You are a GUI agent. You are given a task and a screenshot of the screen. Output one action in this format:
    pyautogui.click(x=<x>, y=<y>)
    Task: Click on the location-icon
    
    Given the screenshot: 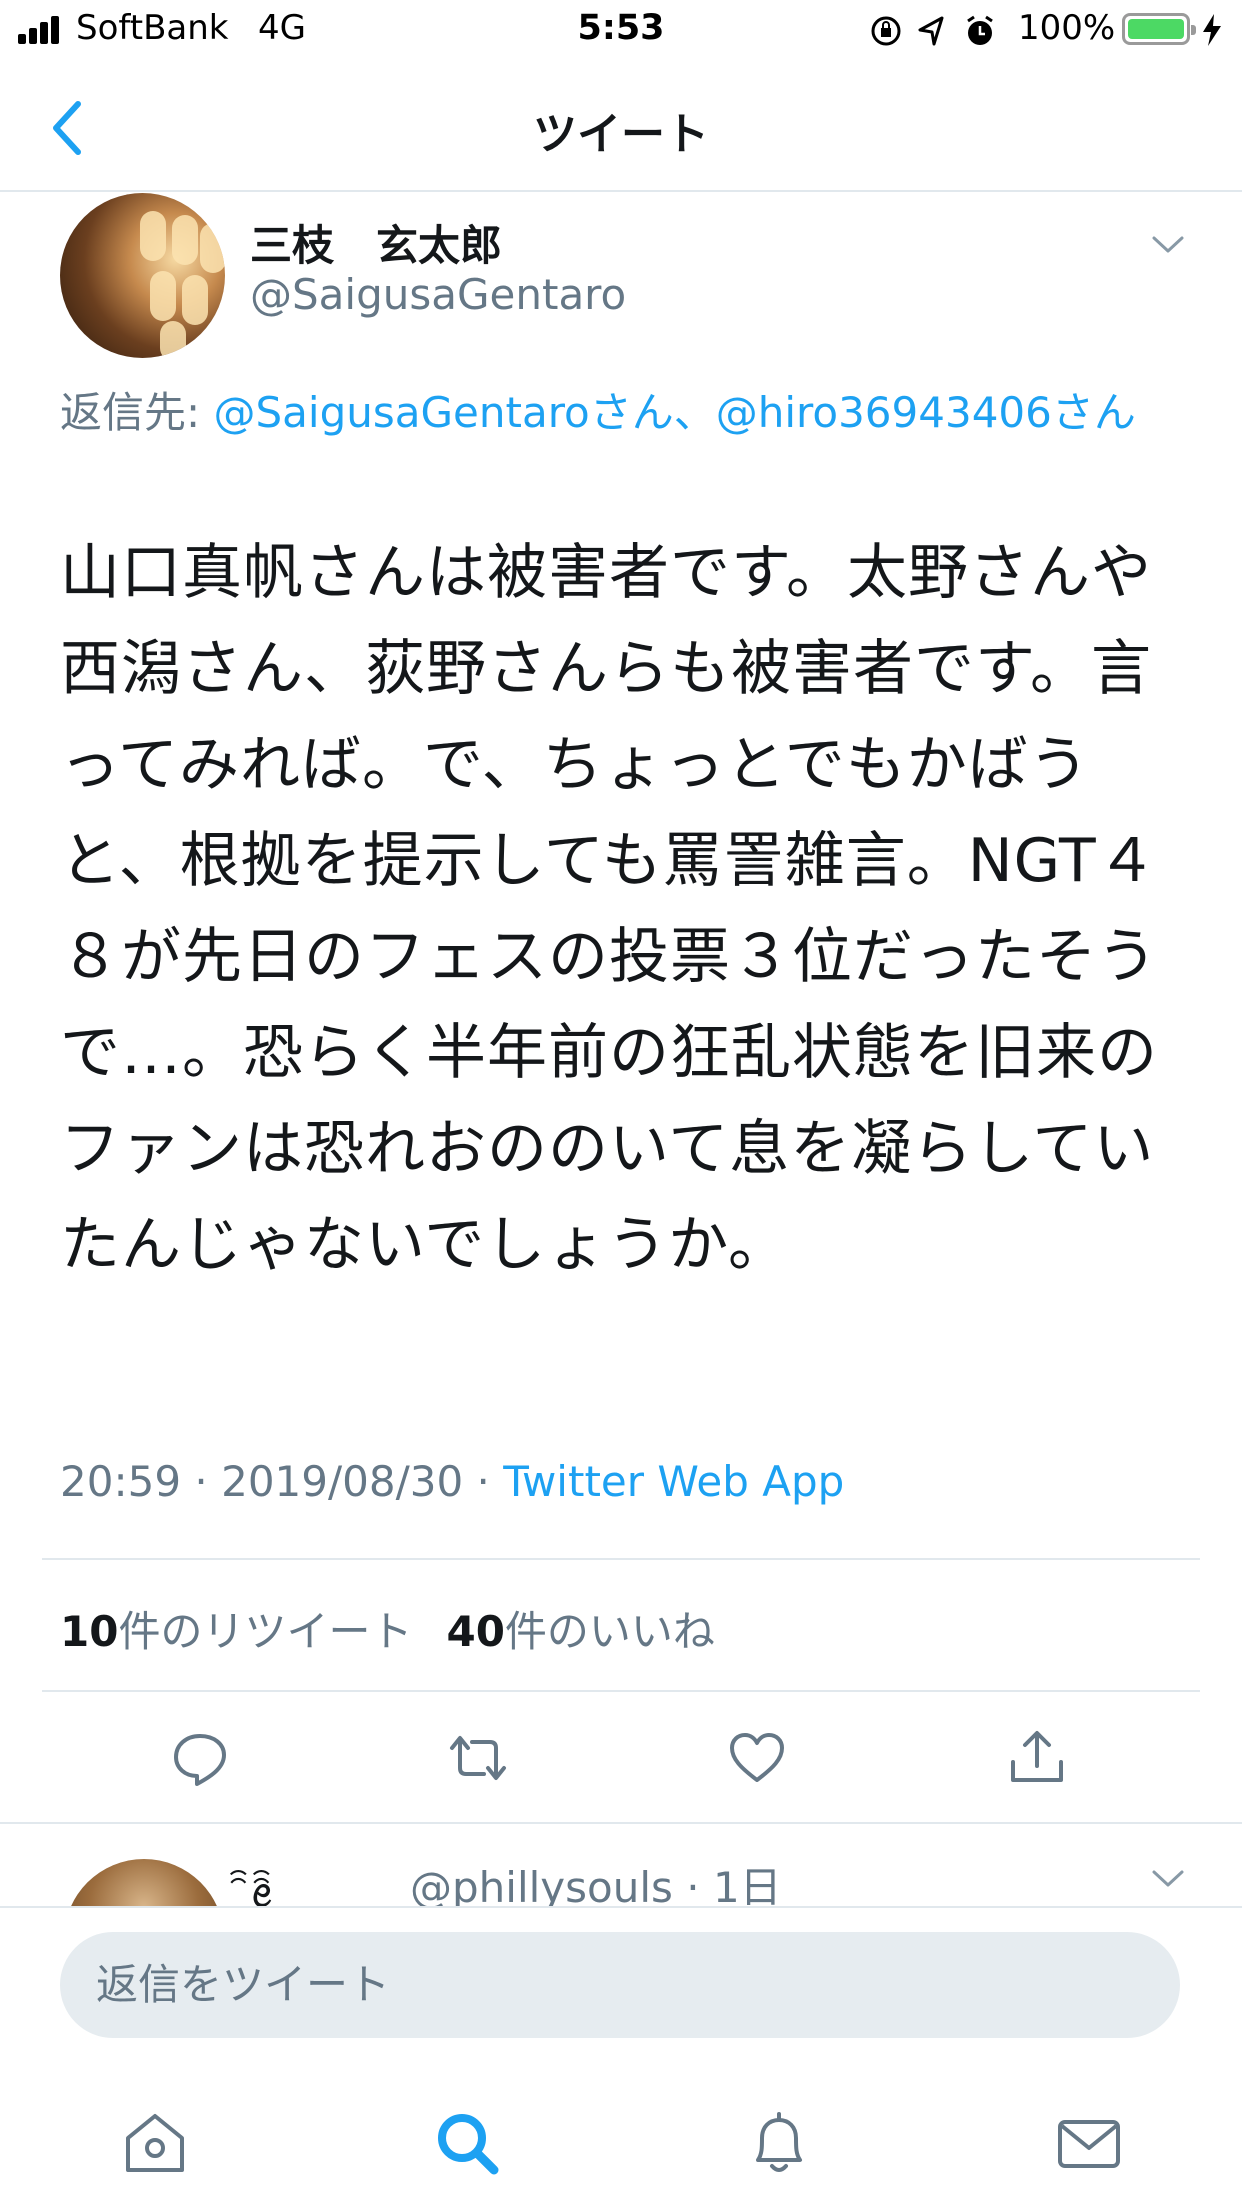 What is the action you would take?
    pyautogui.click(x=931, y=31)
    